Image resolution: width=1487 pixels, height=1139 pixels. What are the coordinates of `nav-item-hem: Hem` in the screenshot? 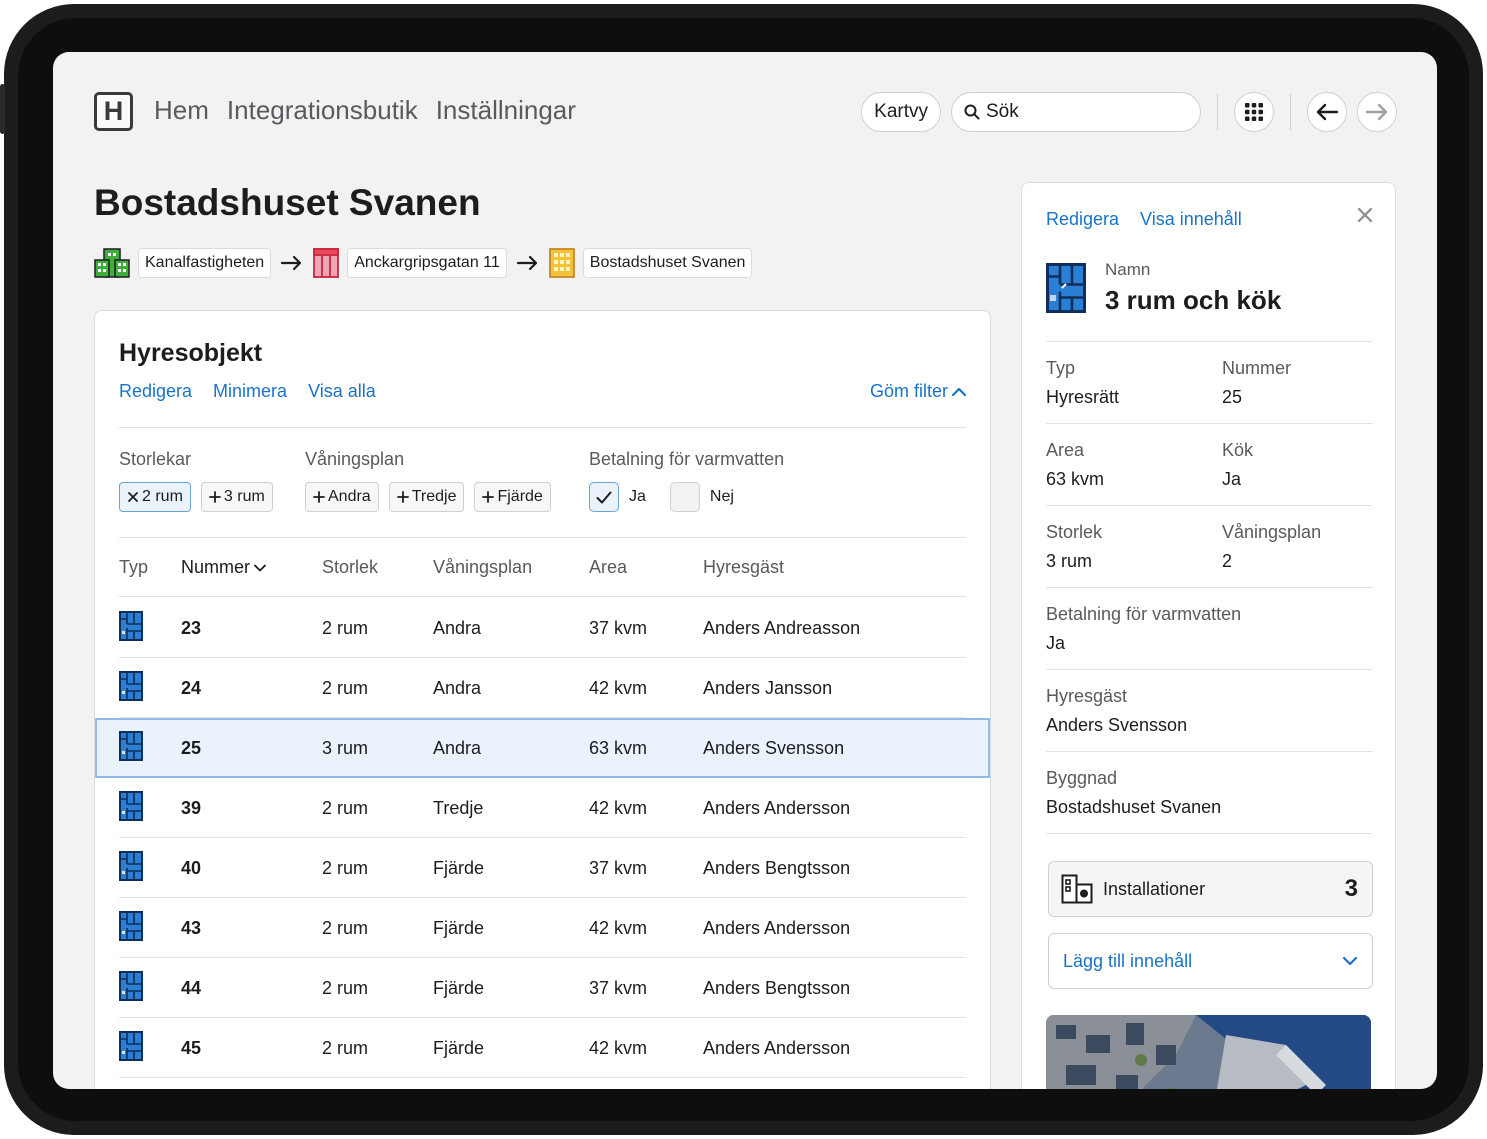 It's located at (181, 110).